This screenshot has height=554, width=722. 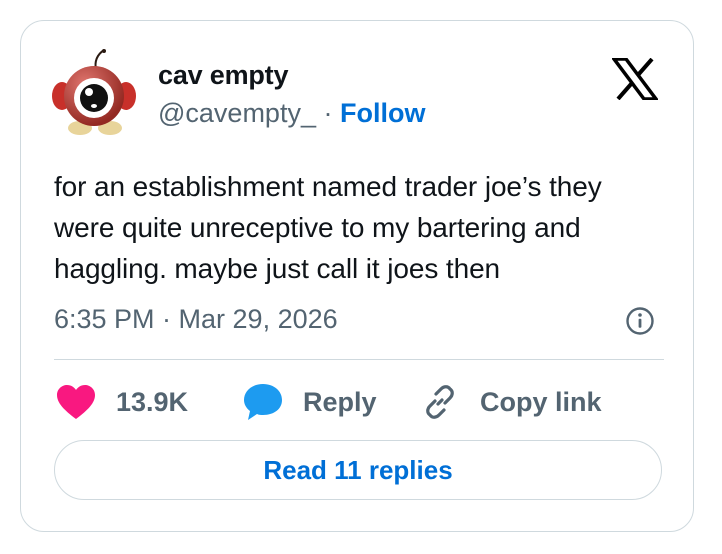 I want to click on read-replies-button: Read 11 replies, so click(x=358, y=470).